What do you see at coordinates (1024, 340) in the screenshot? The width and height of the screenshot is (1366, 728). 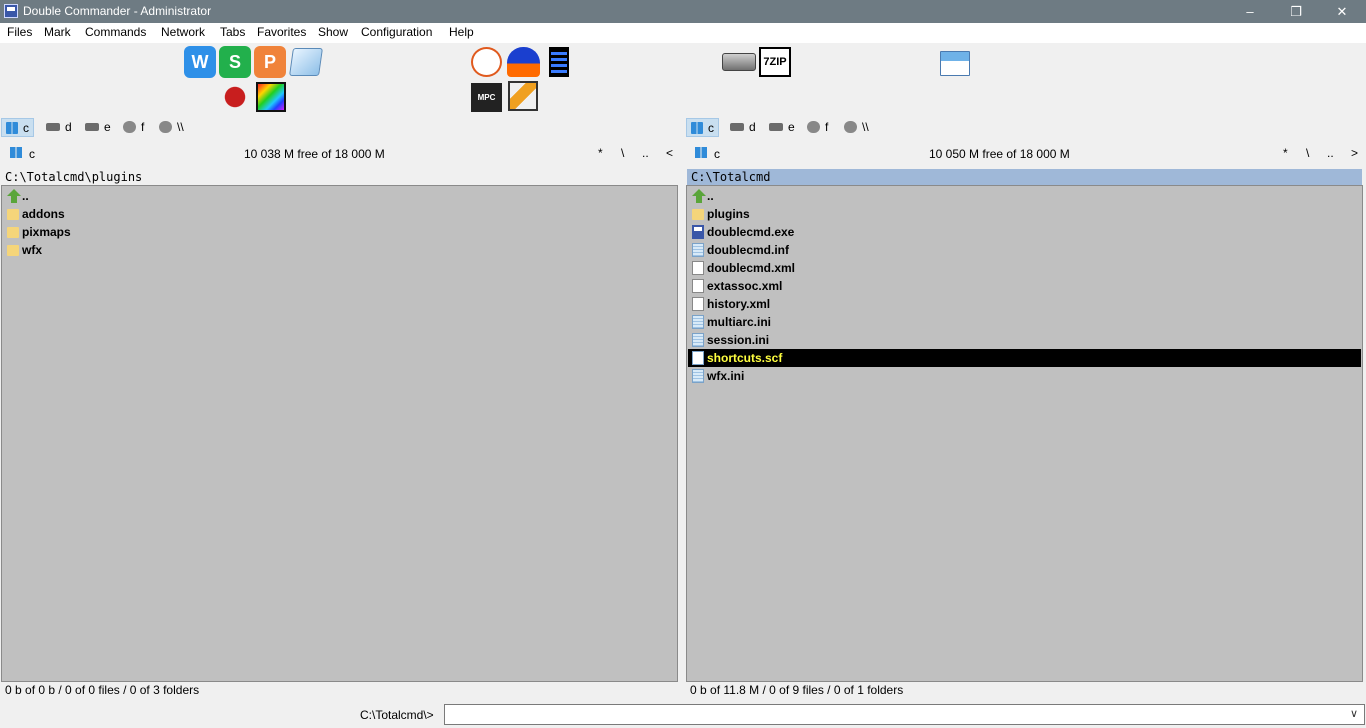 I see `list-item: session.ini` at bounding box center [1024, 340].